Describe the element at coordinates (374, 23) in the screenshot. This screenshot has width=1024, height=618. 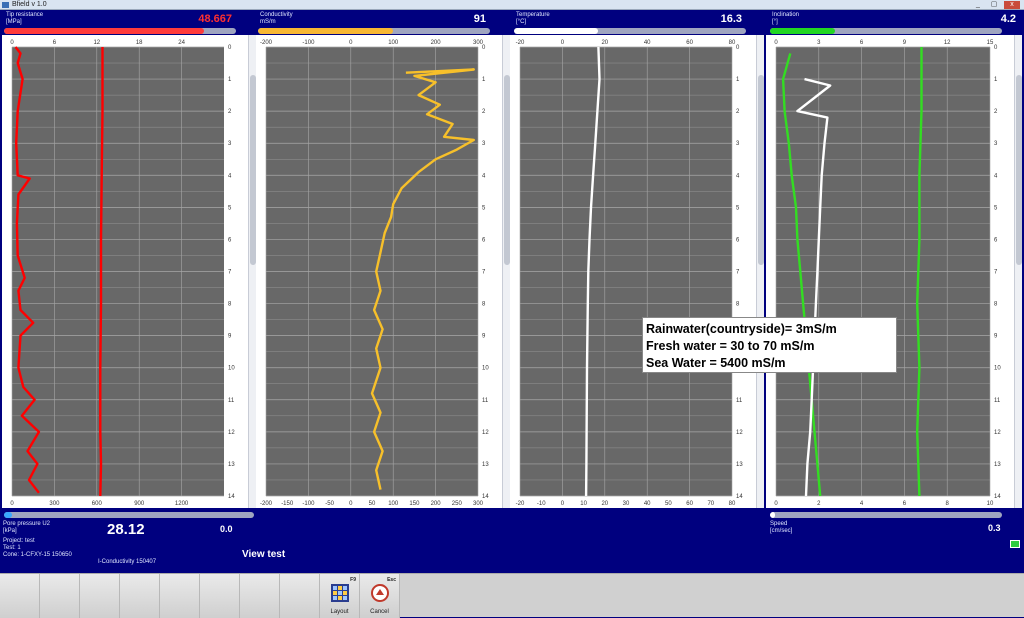
I see `header-conductivity: Conductivity mS/m 91` at that location.